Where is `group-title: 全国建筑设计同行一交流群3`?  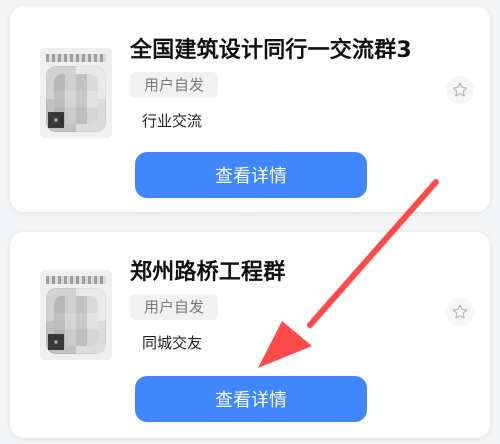
group-title: 全国建筑设计同行一交流群3 is located at coordinates (271, 50).